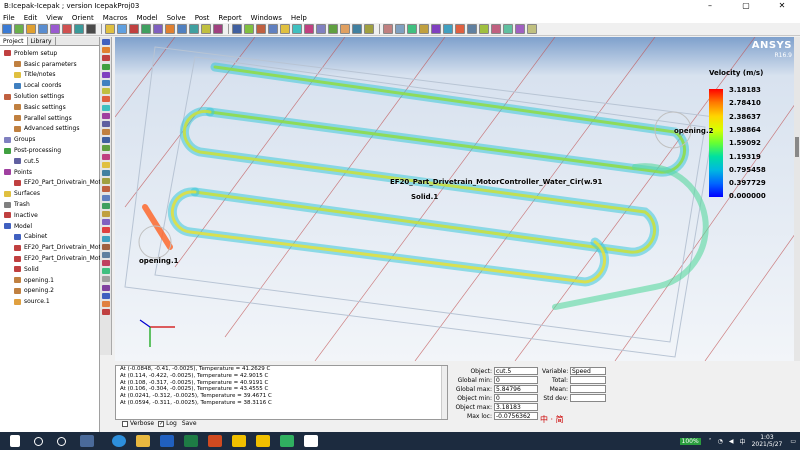 Image resolution: width=800 pixels, height=450 pixels. I want to click on clock: 1:03 2021/5/27, so click(767, 441).